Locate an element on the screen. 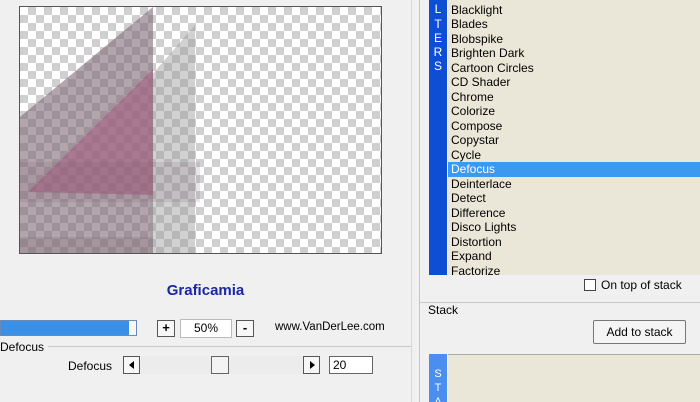 This screenshot has width=700, height=402. strip-letter: A is located at coordinates (438, 399).